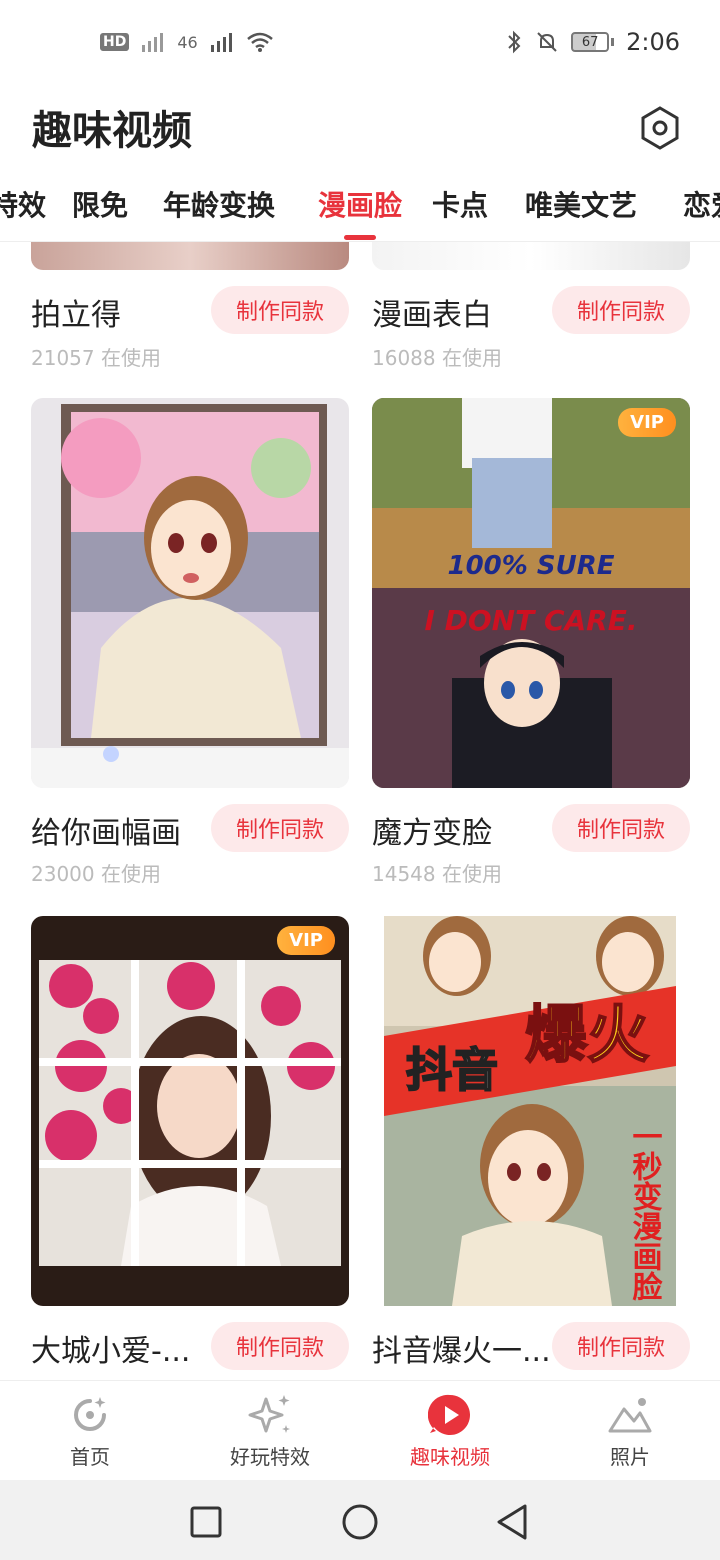  I want to click on sparkle-icon, so click(269, 1414).